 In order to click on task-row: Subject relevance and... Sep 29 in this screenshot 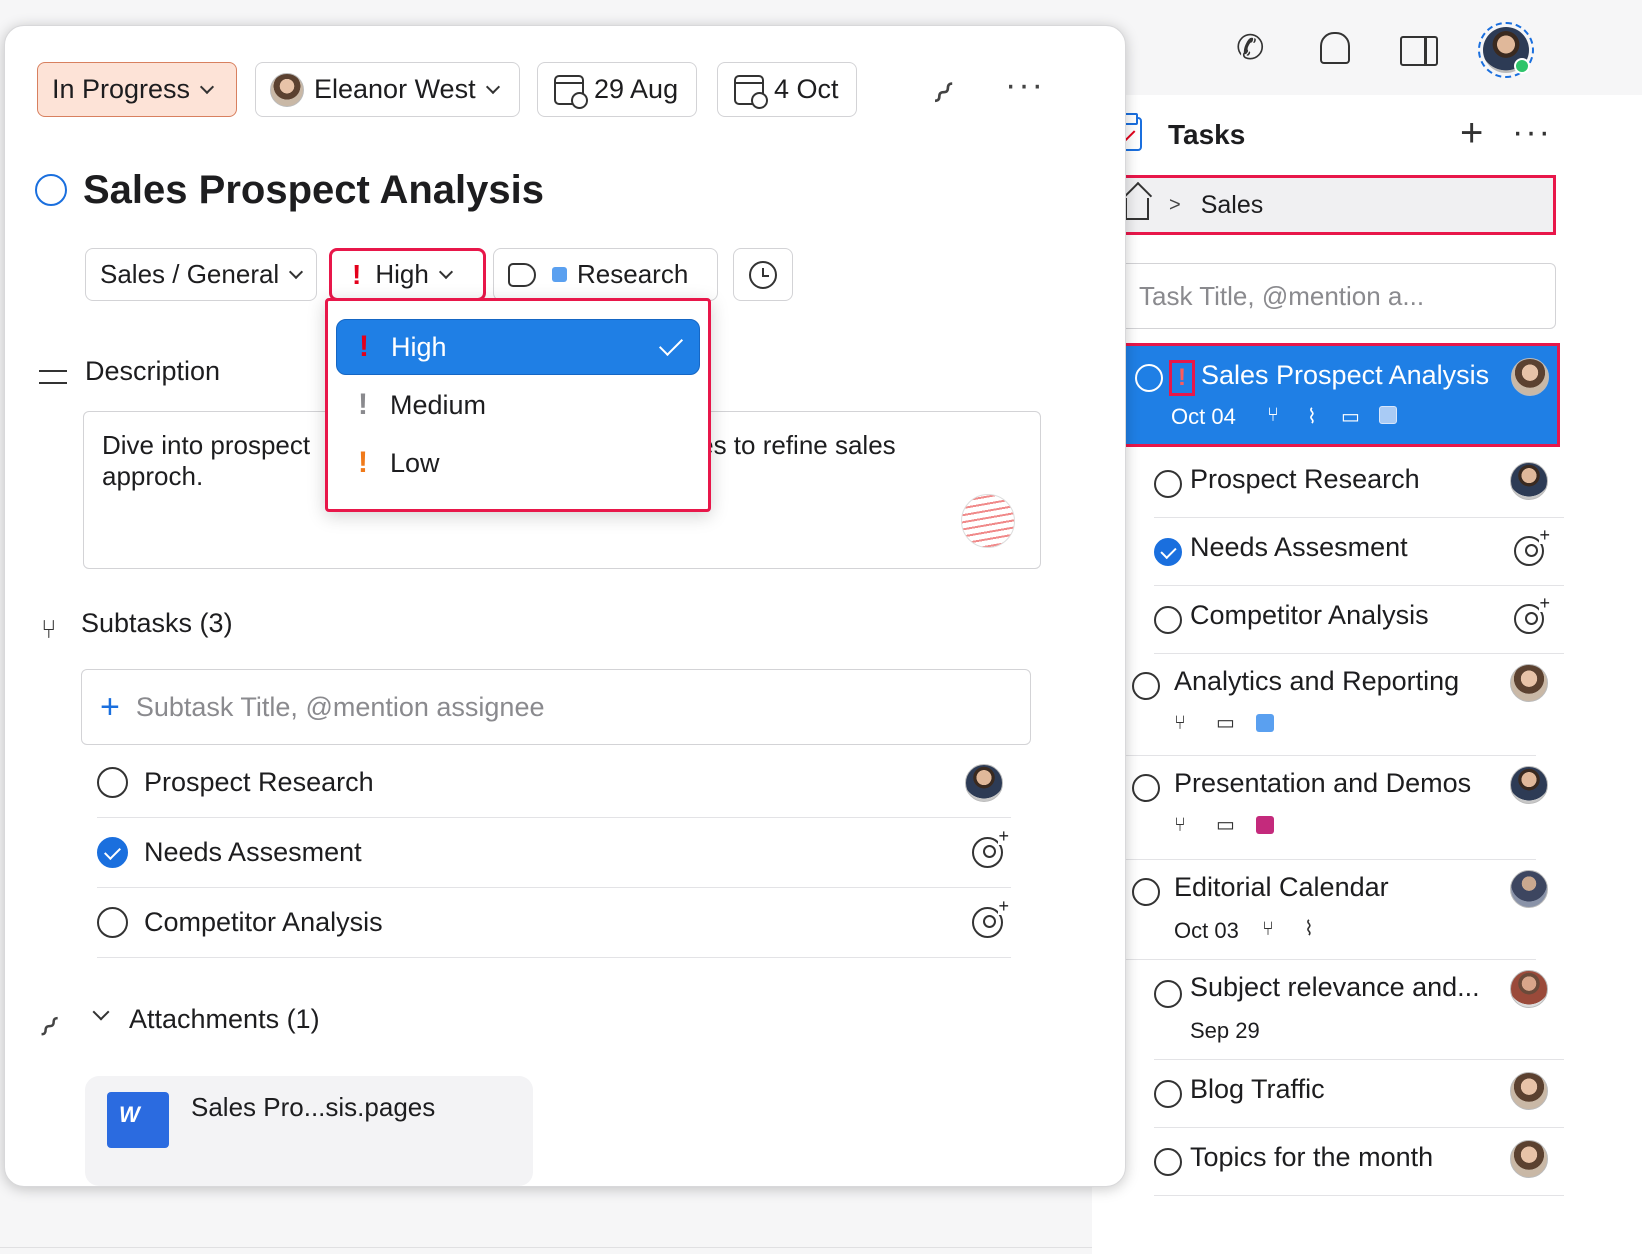, I will do `click(1359, 1010)`.